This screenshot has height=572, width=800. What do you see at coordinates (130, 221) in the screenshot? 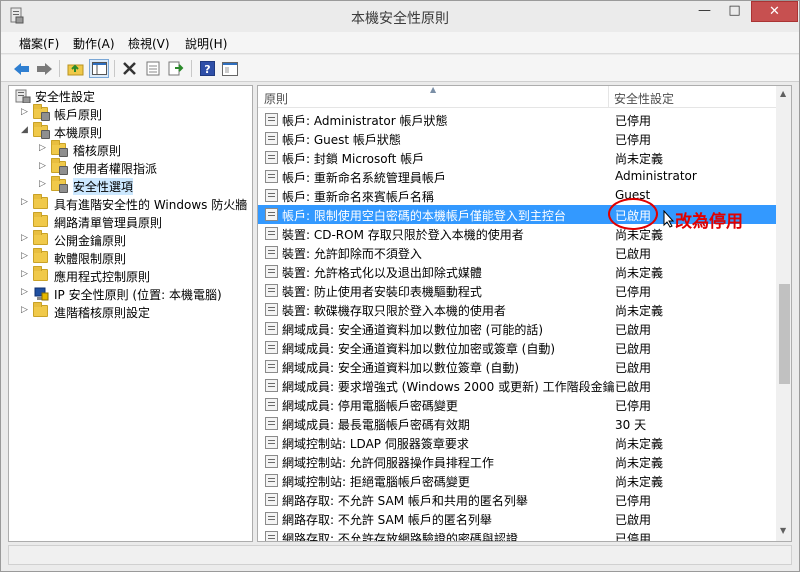
I see `tree-item-network-list: 網路清單管理員原則` at bounding box center [130, 221].